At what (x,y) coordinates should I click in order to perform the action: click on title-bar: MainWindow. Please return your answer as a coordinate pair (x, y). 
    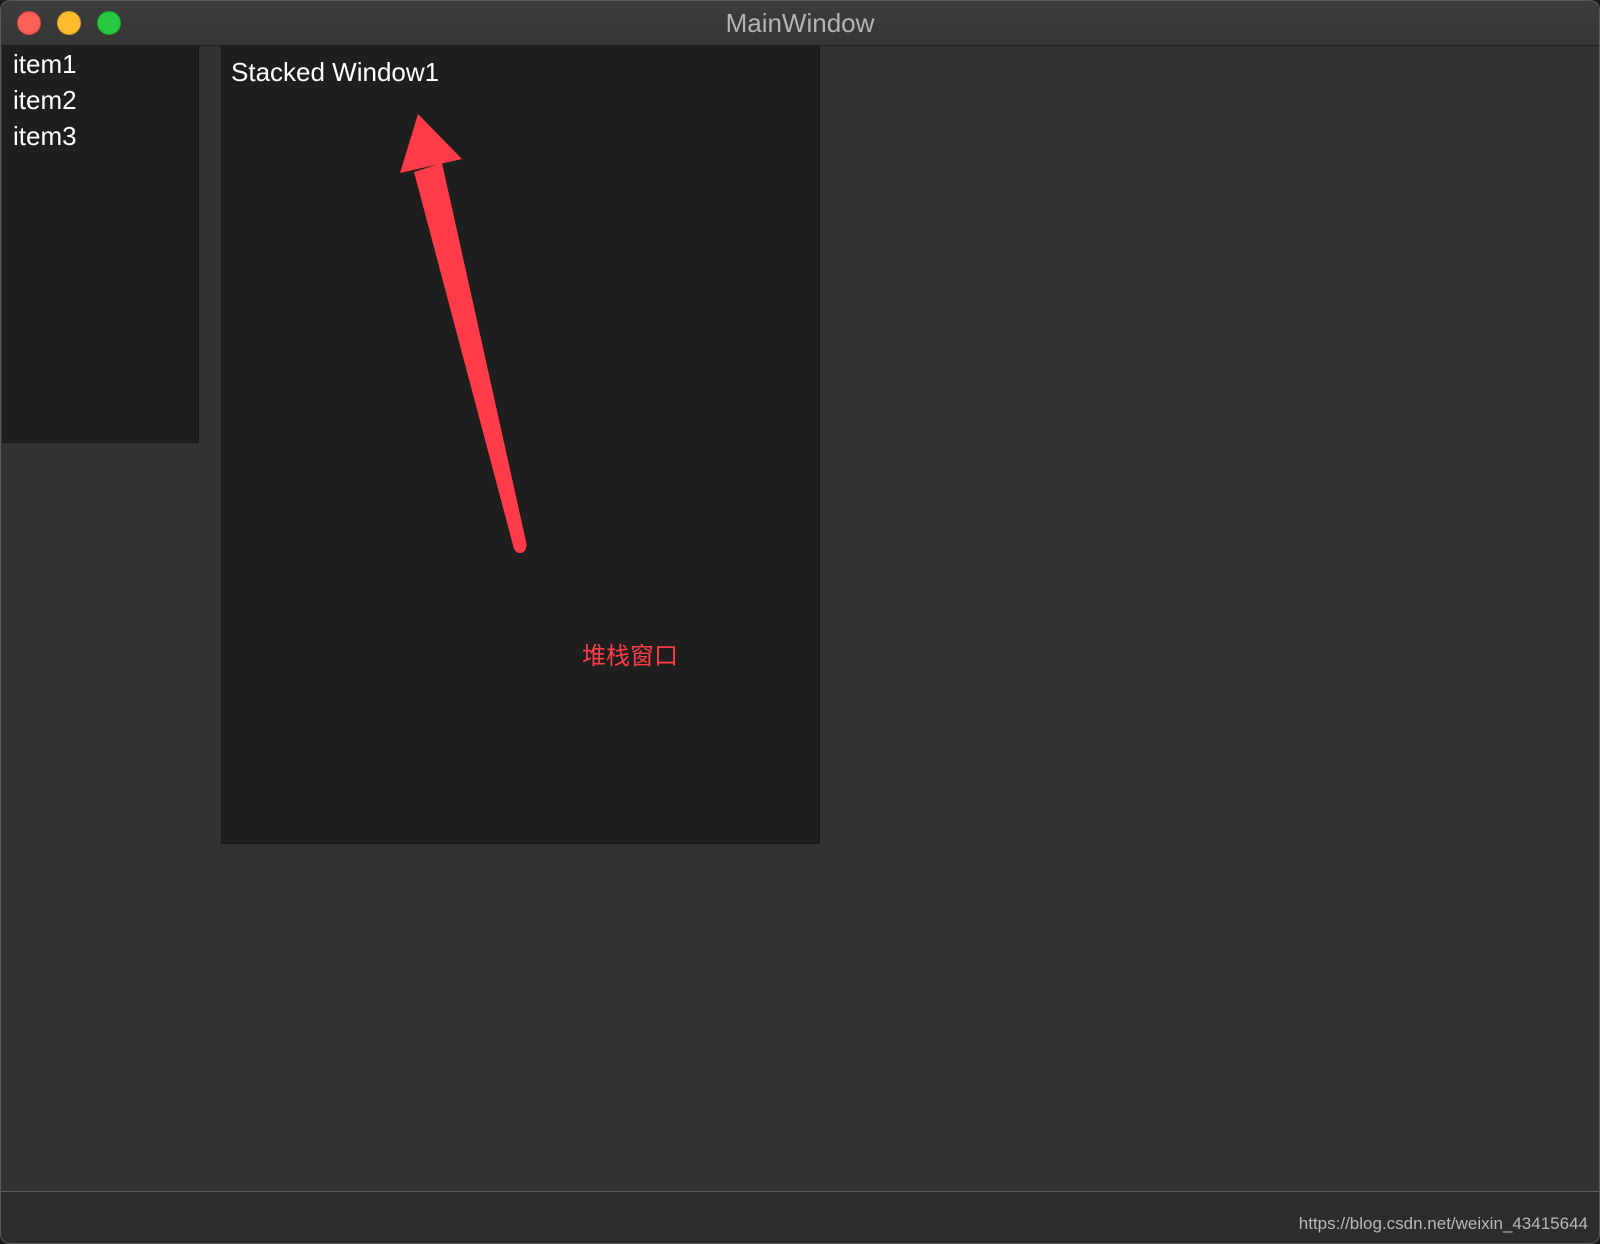
    Looking at the image, I should click on (800, 23).